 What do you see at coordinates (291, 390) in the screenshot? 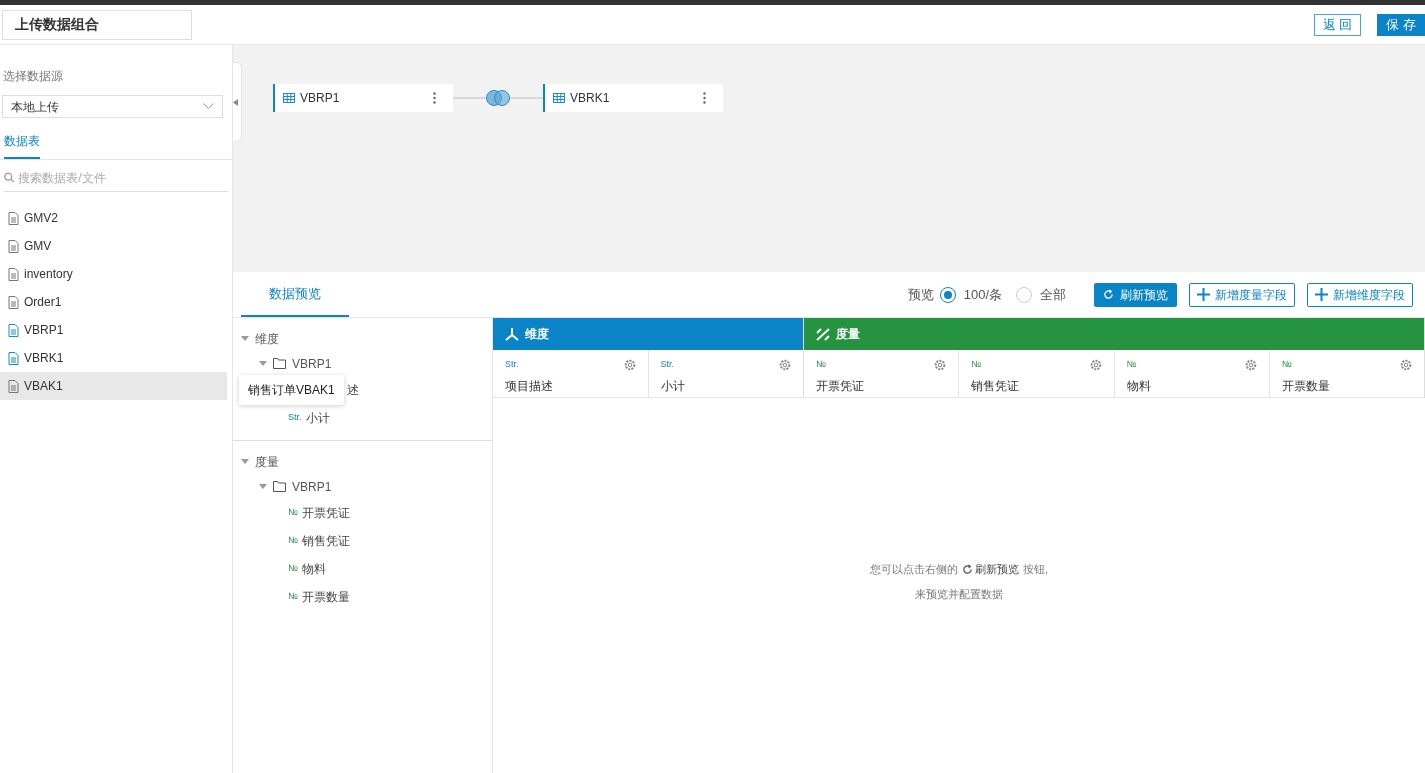
I see `tooltip: 销售订单VBAK1` at bounding box center [291, 390].